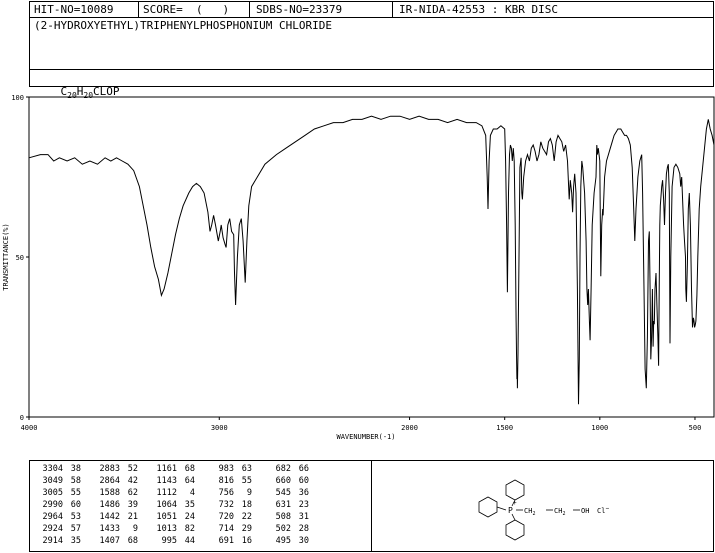  I want to click on peak-wavenumber: 1112, so click(166, 493).